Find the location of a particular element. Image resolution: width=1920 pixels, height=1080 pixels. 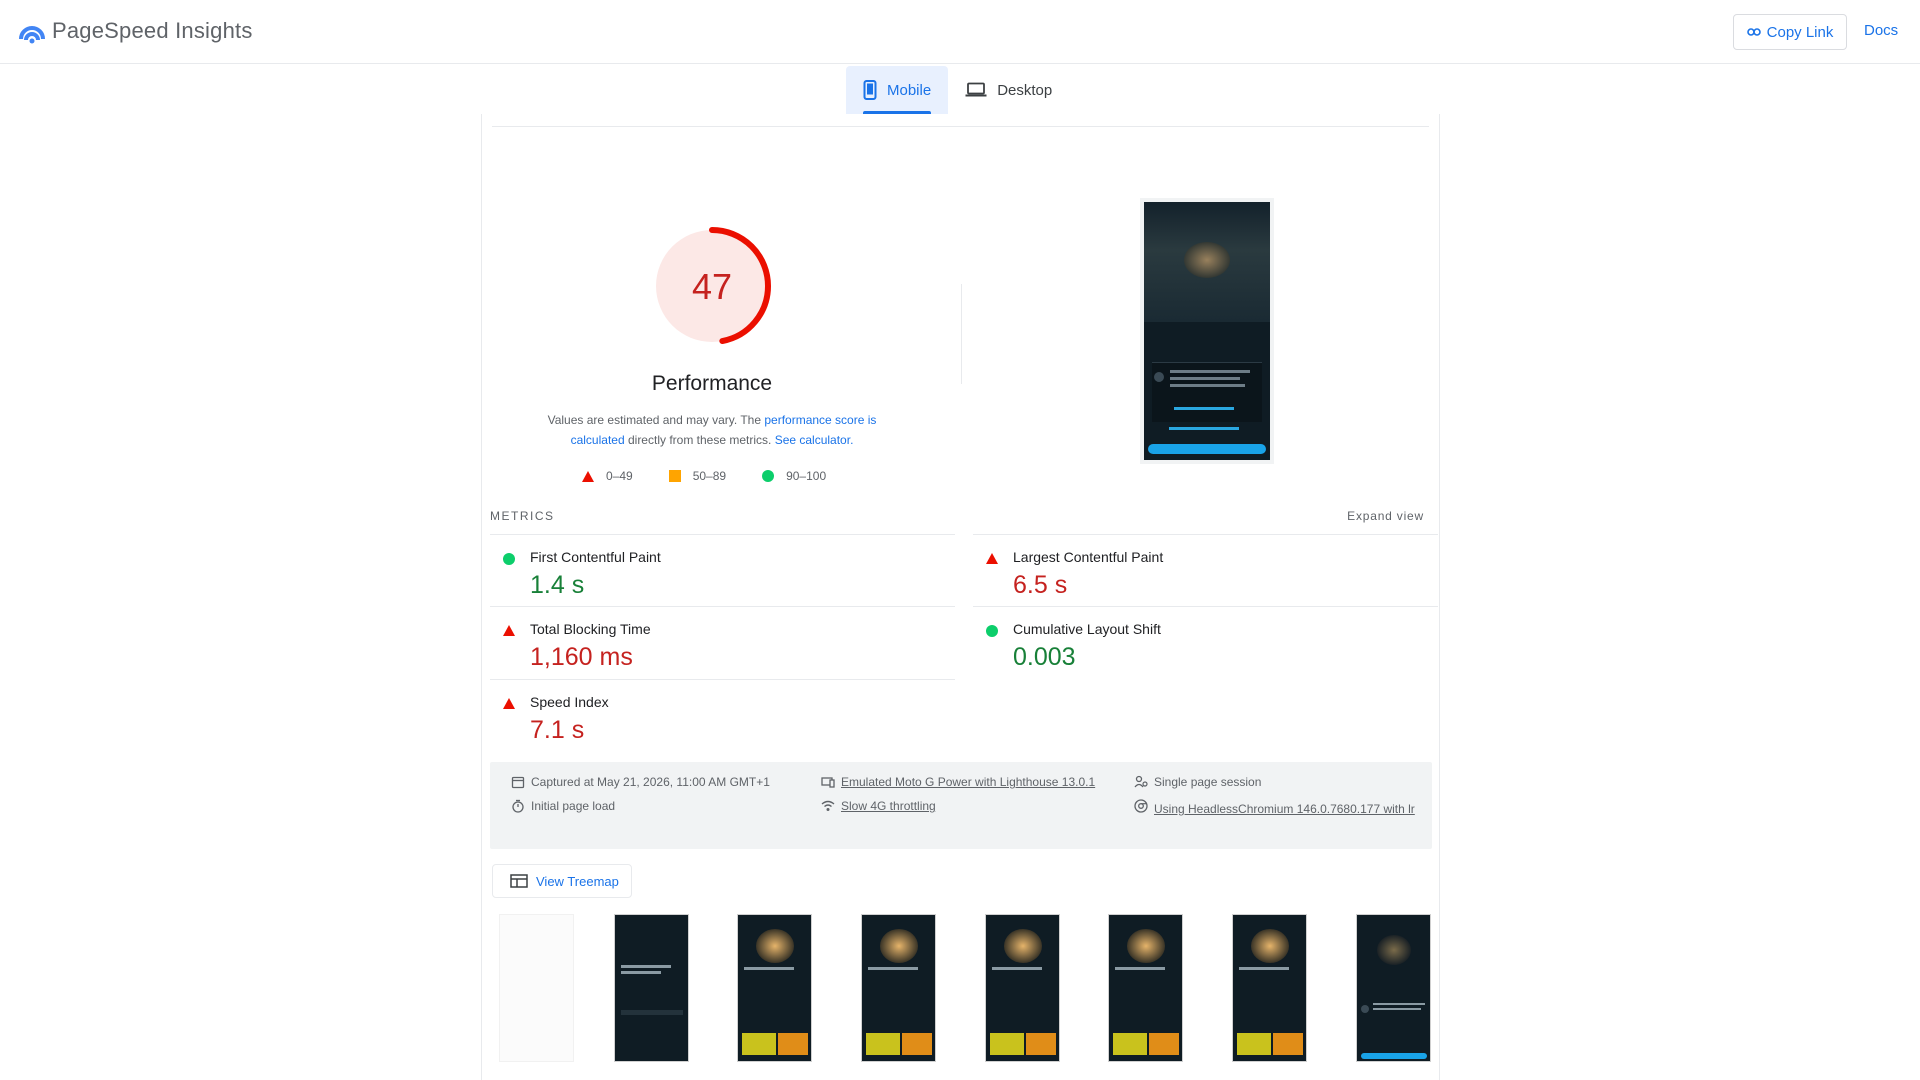

performance-score: 47 is located at coordinates (712, 286).